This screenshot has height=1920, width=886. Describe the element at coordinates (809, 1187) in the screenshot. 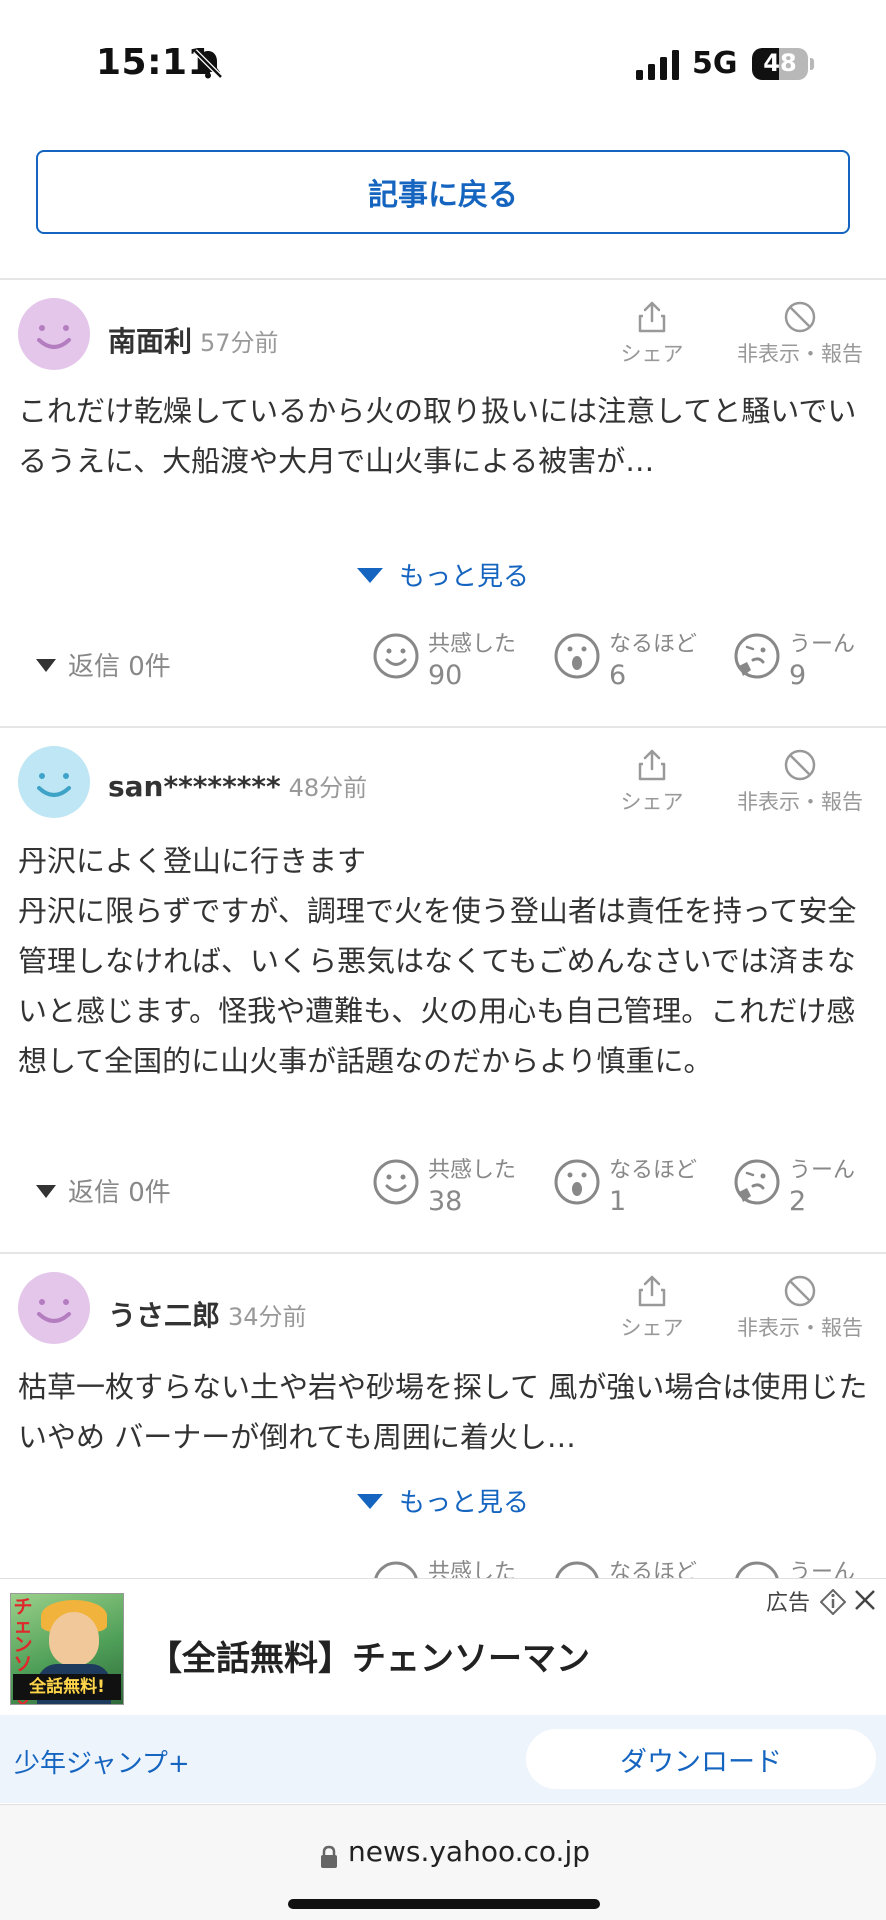

I see `reaction-uun-button: うーん 2` at that location.